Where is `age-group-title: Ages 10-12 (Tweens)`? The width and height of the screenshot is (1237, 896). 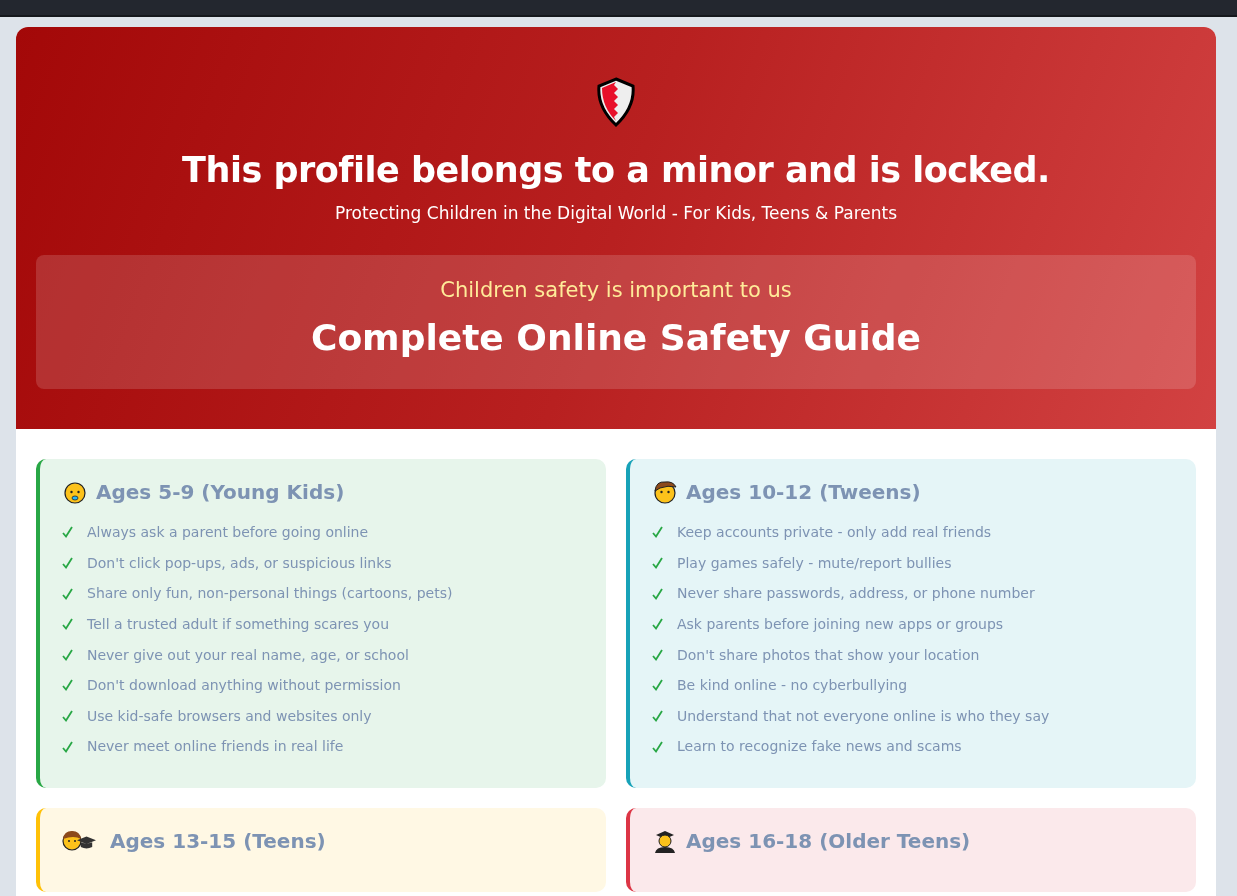 age-group-title: Ages 10-12 (Tweens) is located at coordinates (803, 493).